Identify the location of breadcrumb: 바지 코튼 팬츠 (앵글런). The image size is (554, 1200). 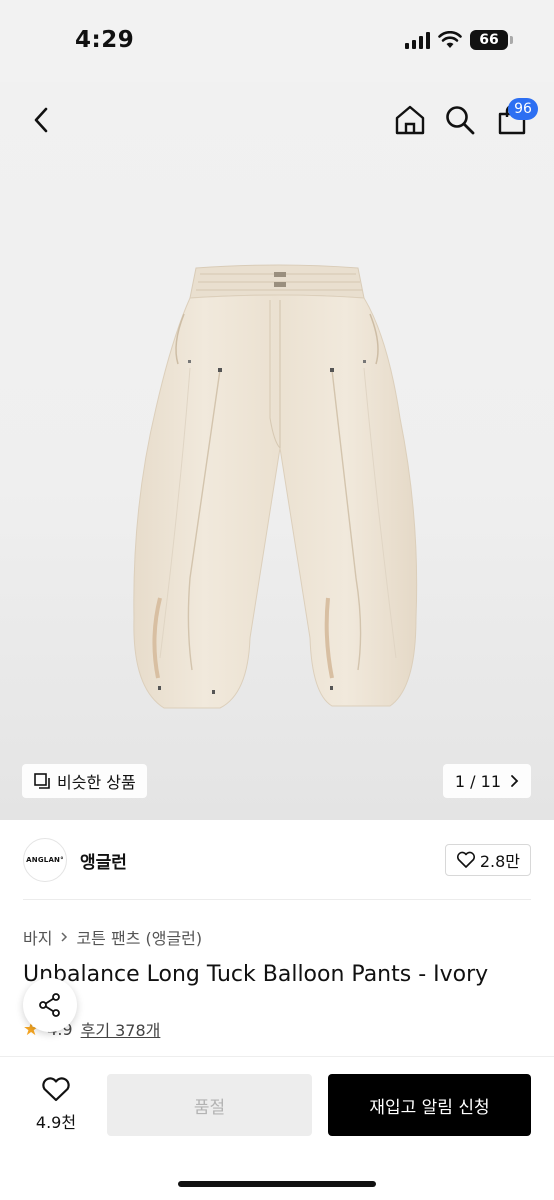
(112, 937).